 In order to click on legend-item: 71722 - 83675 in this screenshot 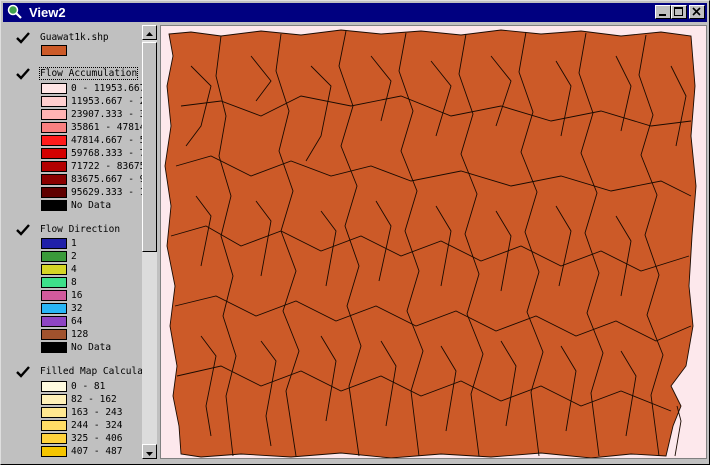, I will do `click(91, 167)`.